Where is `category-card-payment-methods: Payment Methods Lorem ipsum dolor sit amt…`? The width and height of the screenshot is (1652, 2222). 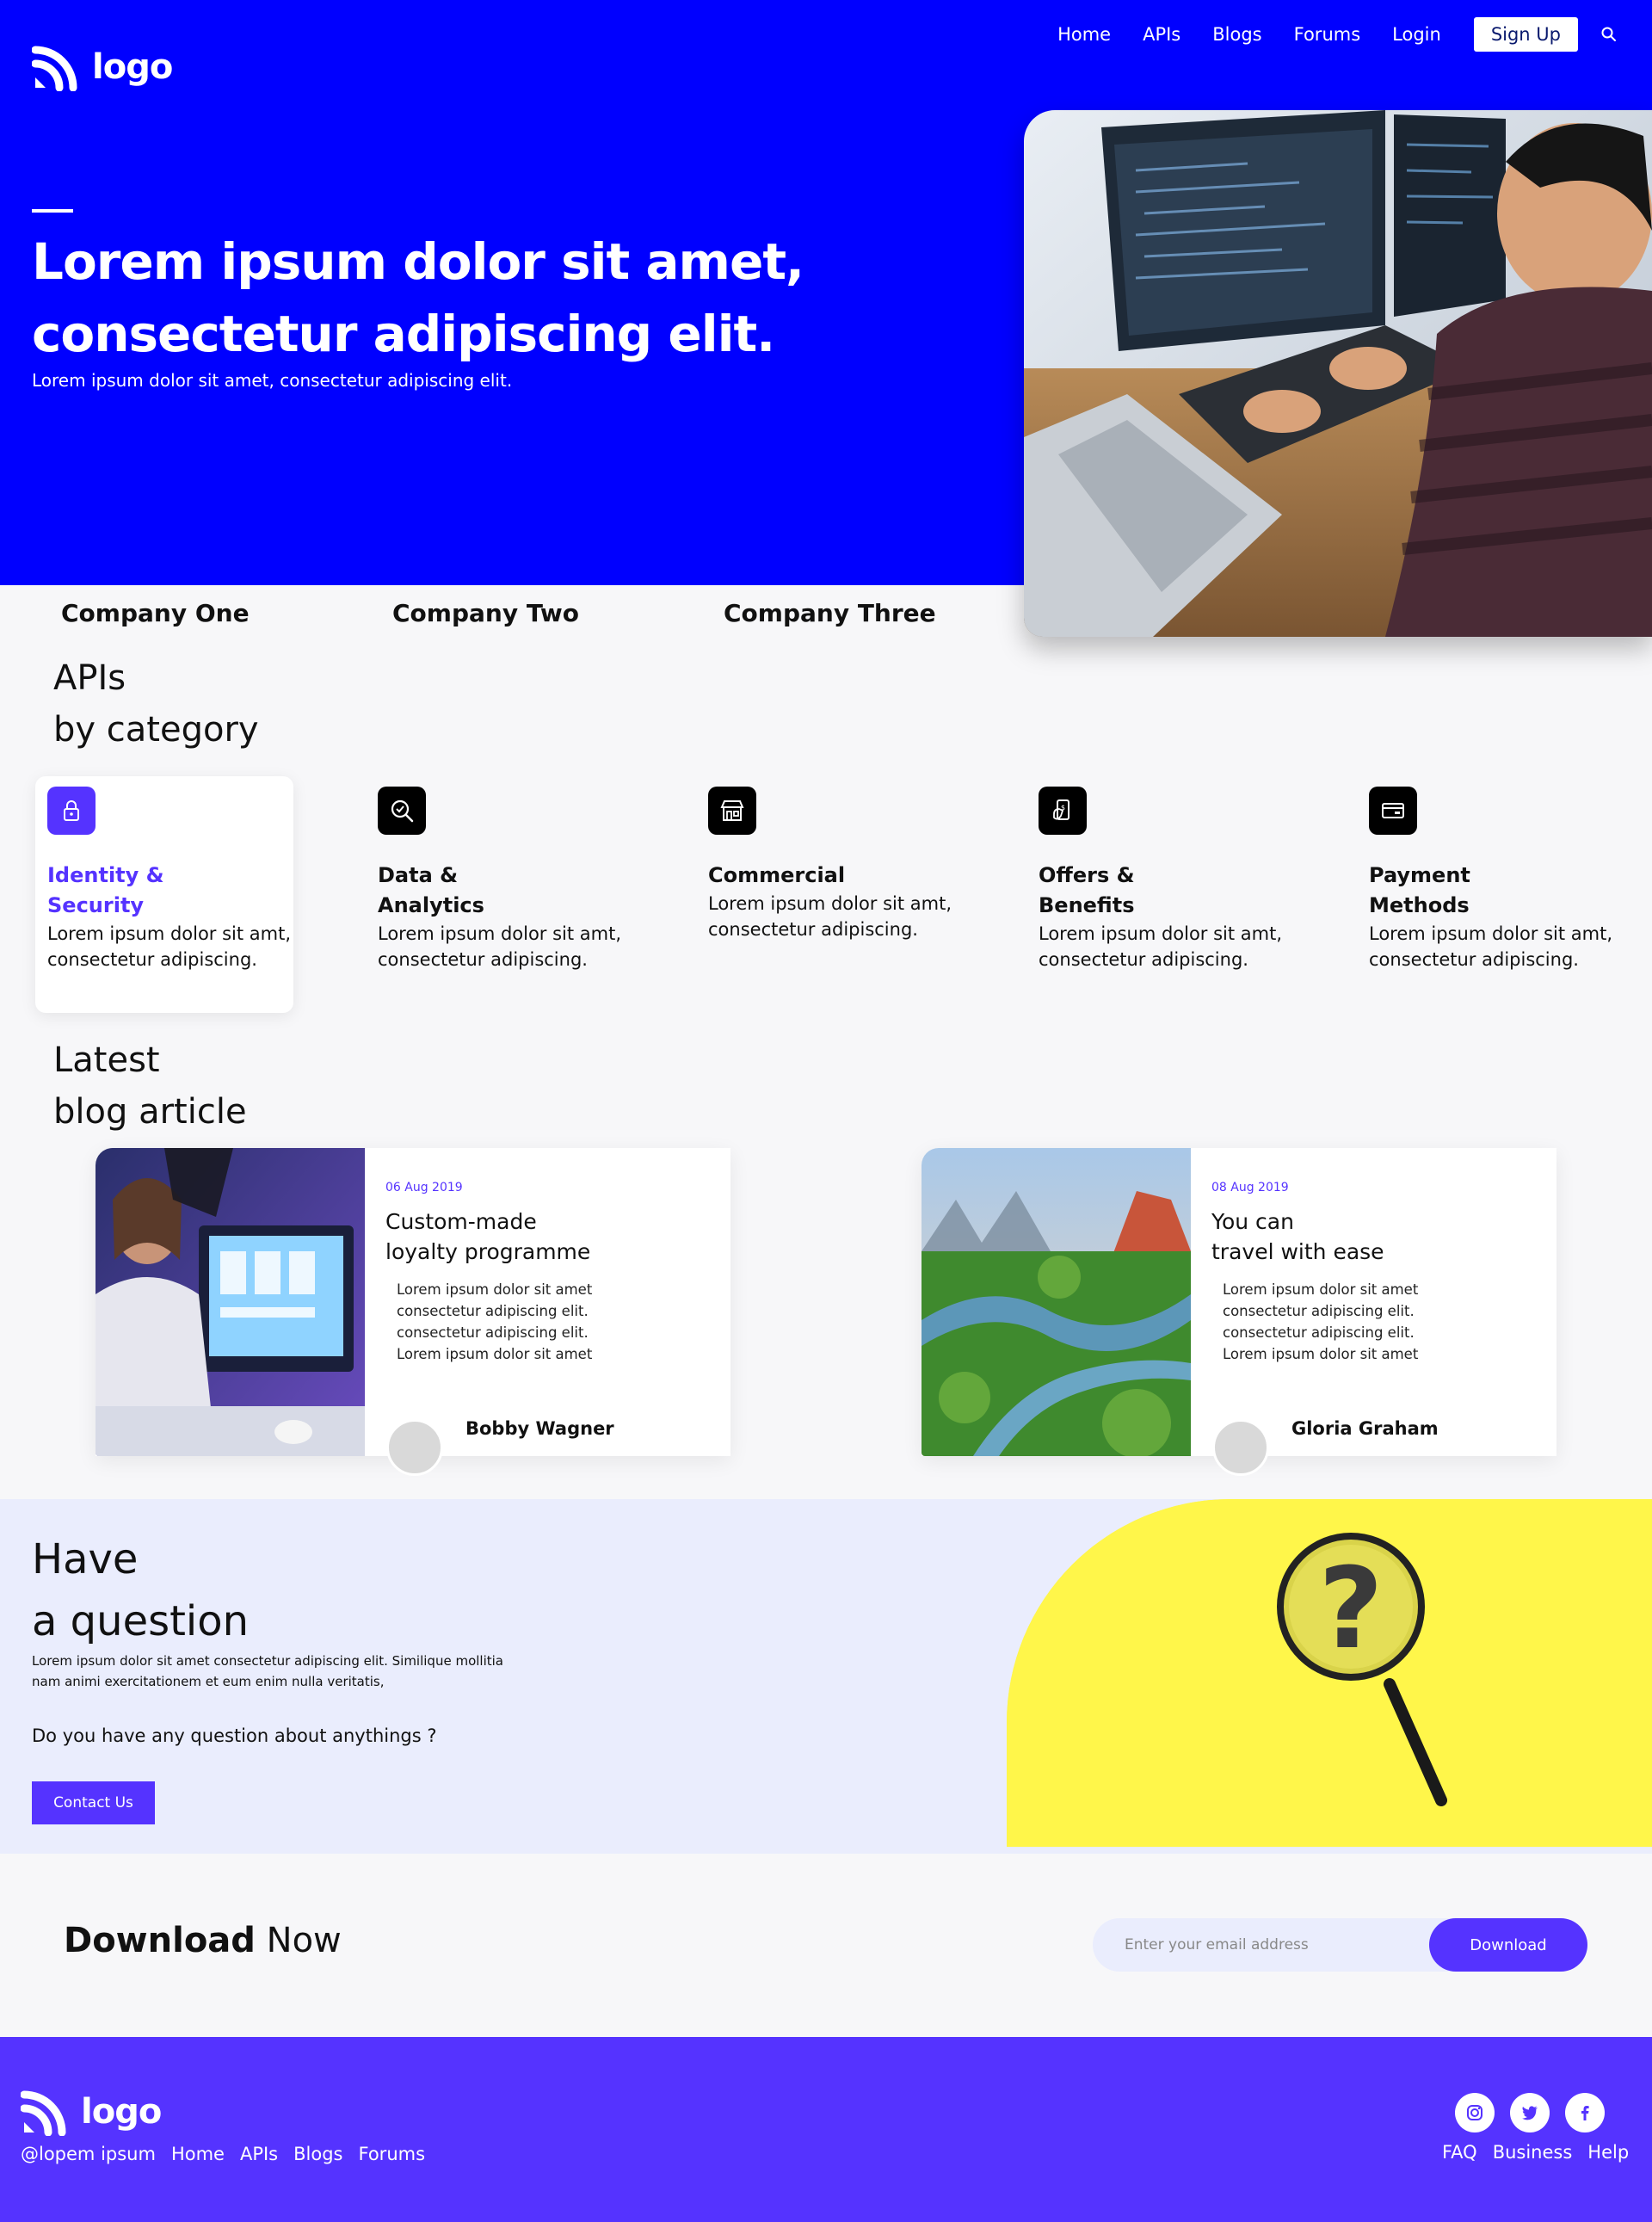 category-card-payment-methods: Payment Methods Lorem ipsum dolor sit amt… is located at coordinates (1486, 894).